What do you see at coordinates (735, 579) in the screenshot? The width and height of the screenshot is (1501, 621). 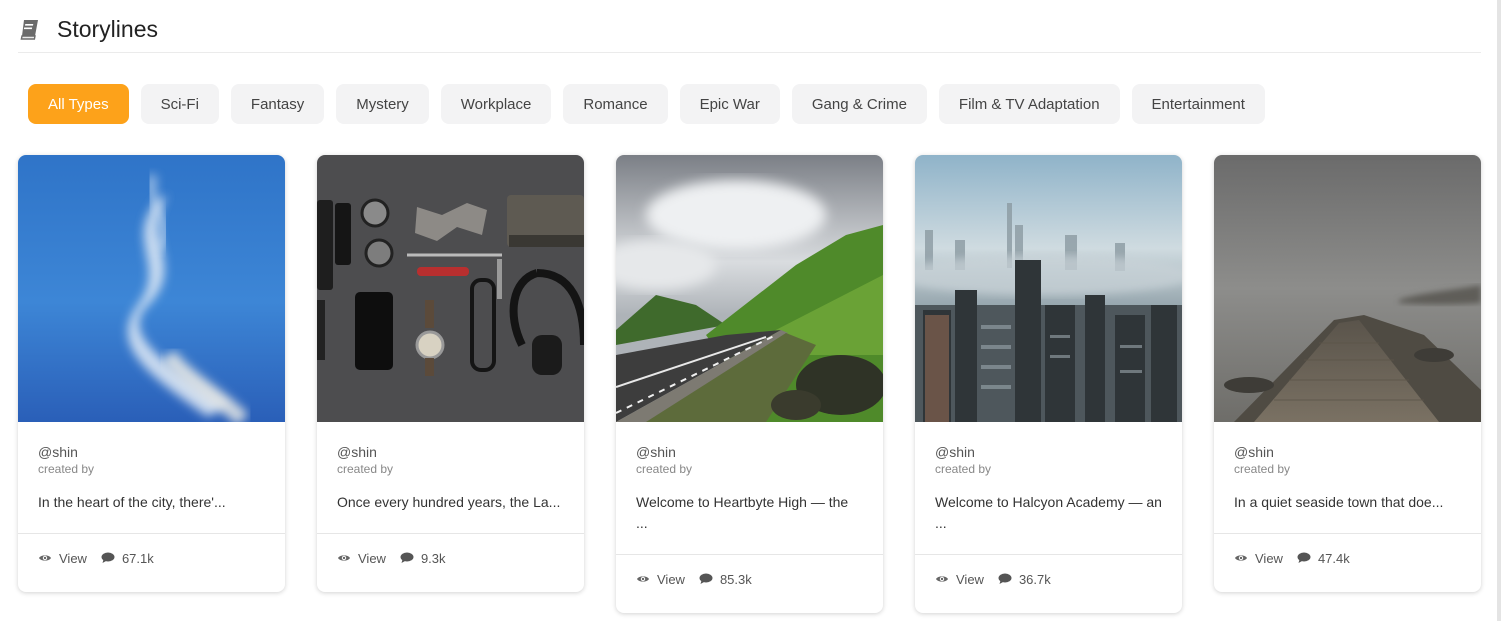 I see `comment-count: 85.3k` at bounding box center [735, 579].